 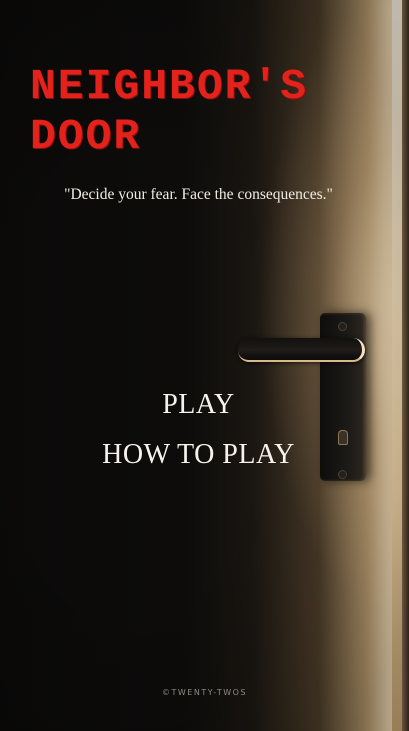 What do you see at coordinates (301, 350) in the screenshot?
I see `door-handle-lever` at bounding box center [301, 350].